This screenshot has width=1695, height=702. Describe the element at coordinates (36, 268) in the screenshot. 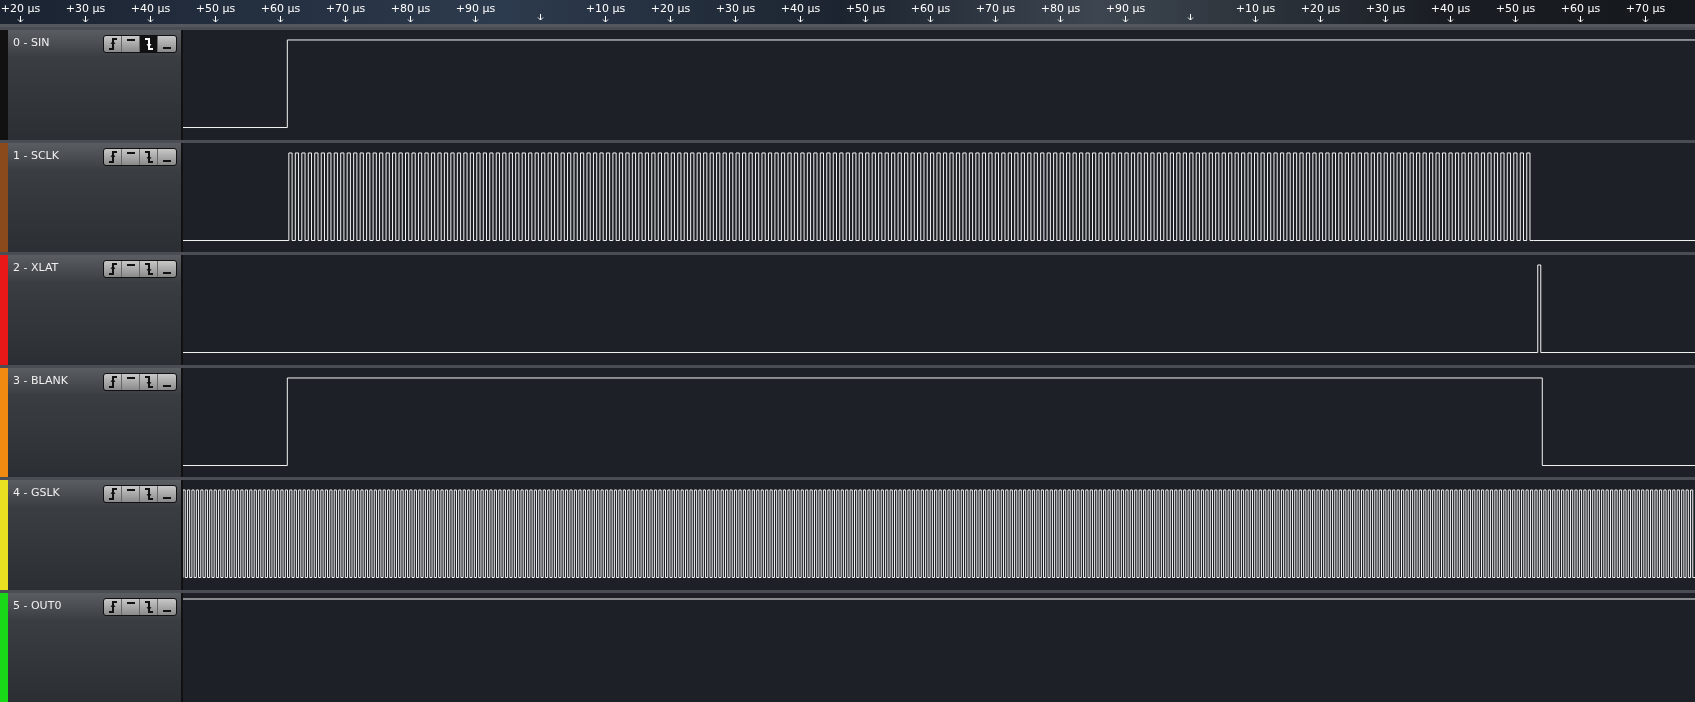

I see `channel-name: 2 - XLAT` at that location.